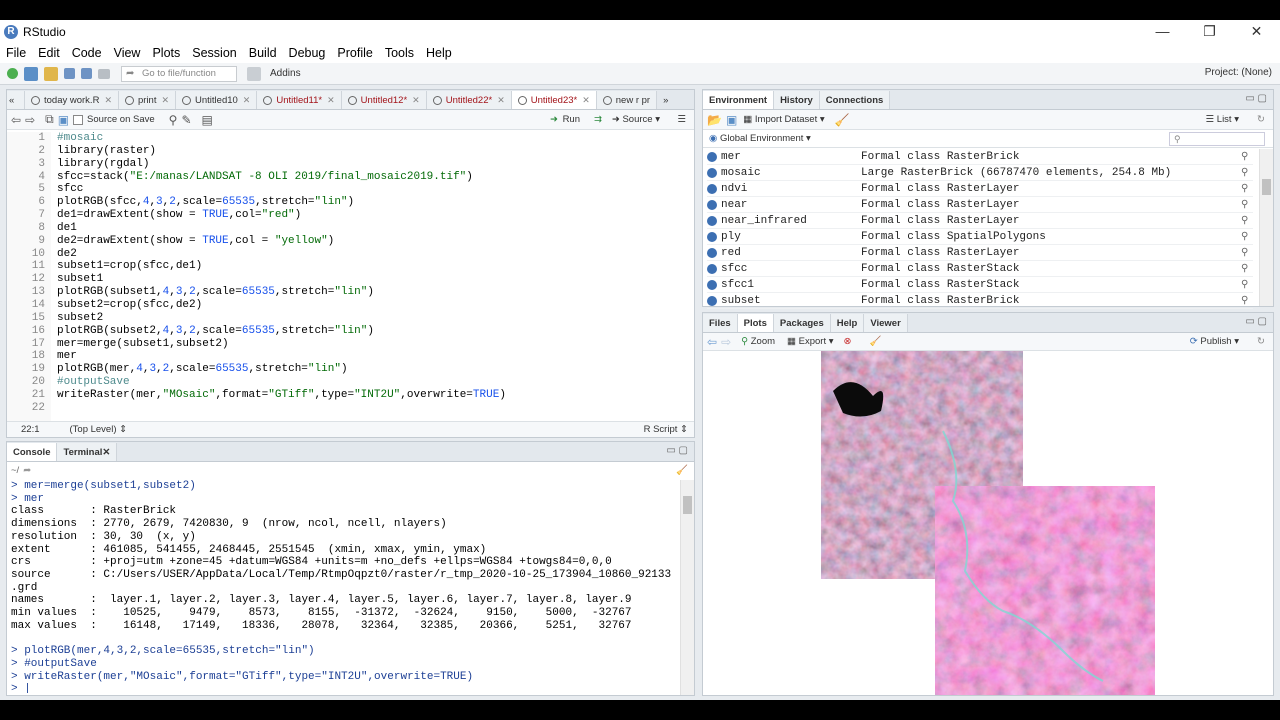 The width and height of the screenshot is (1280, 720). What do you see at coordinates (731, 120) in the screenshot?
I see `save-workspace-icon: ▣` at bounding box center [731, 120].